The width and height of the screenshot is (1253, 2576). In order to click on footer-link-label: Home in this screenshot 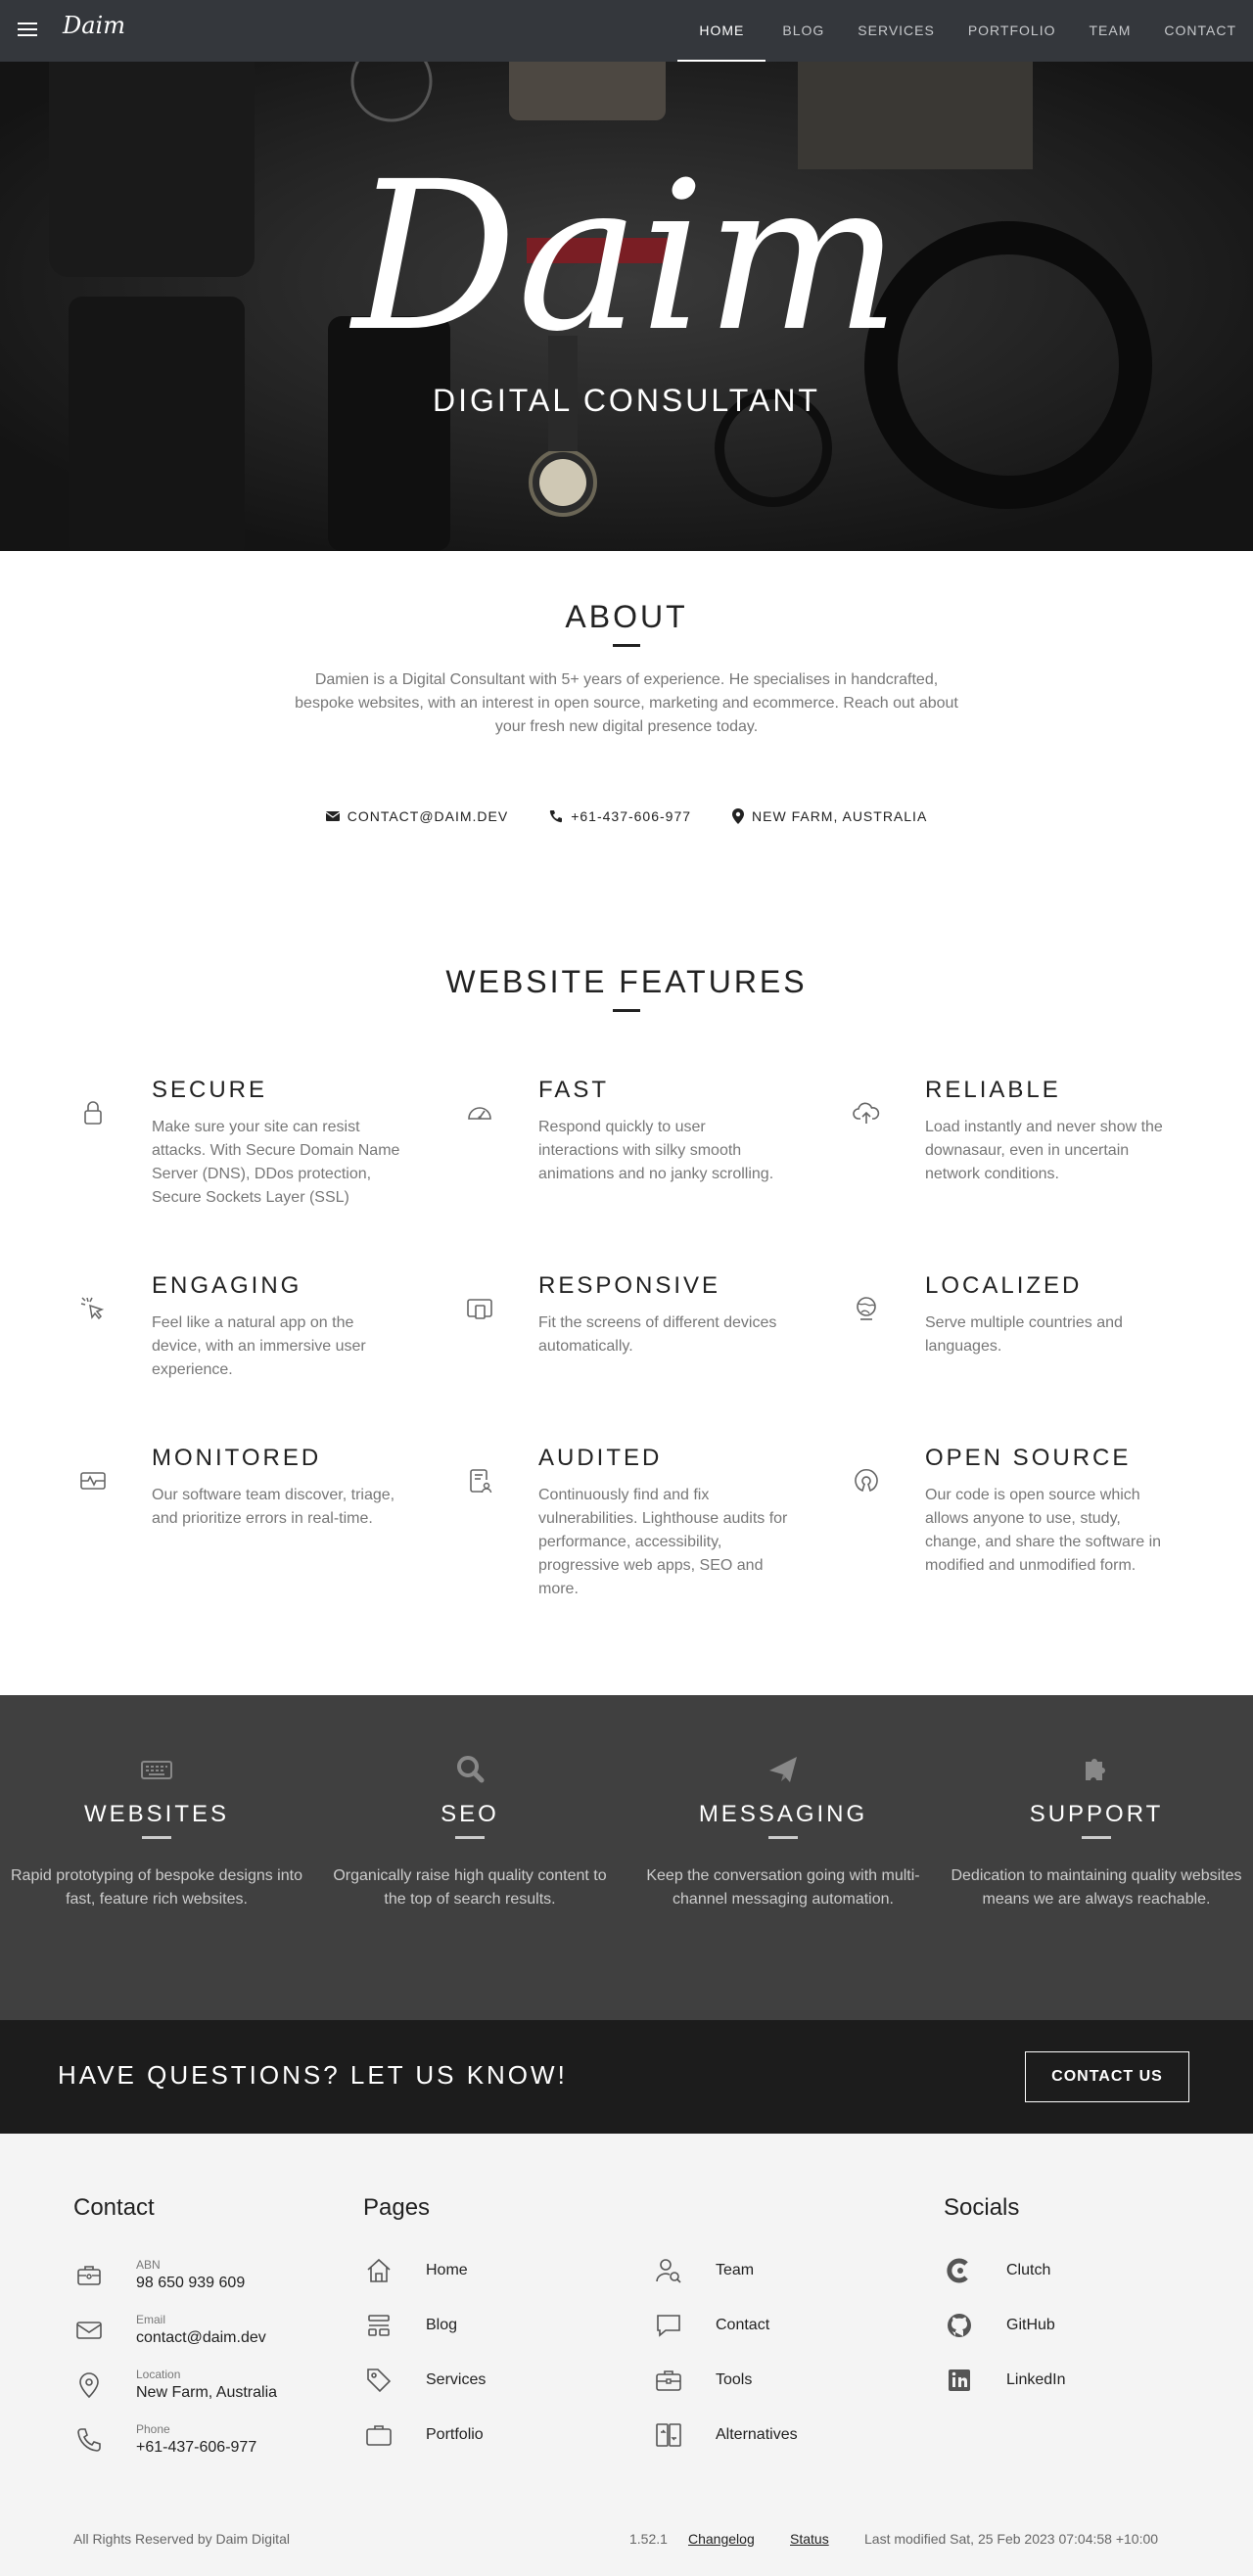, I will do `click(447, 2270)`.